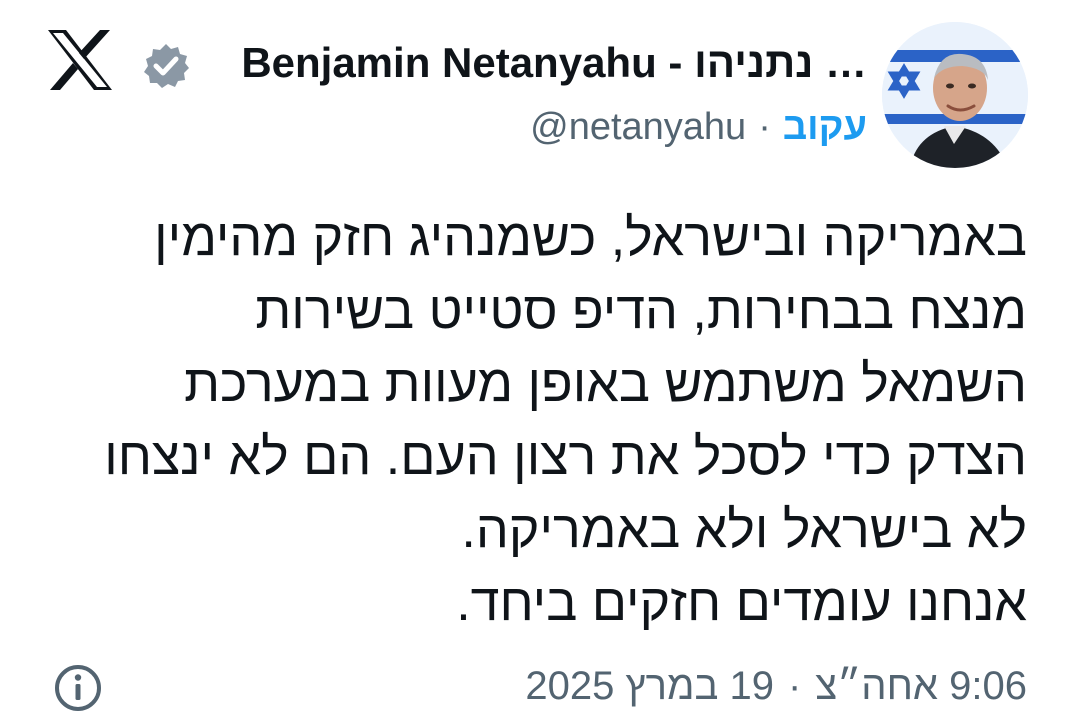  I want to click on author-name-hebrew: … נתניהו -, so click(761, 62).